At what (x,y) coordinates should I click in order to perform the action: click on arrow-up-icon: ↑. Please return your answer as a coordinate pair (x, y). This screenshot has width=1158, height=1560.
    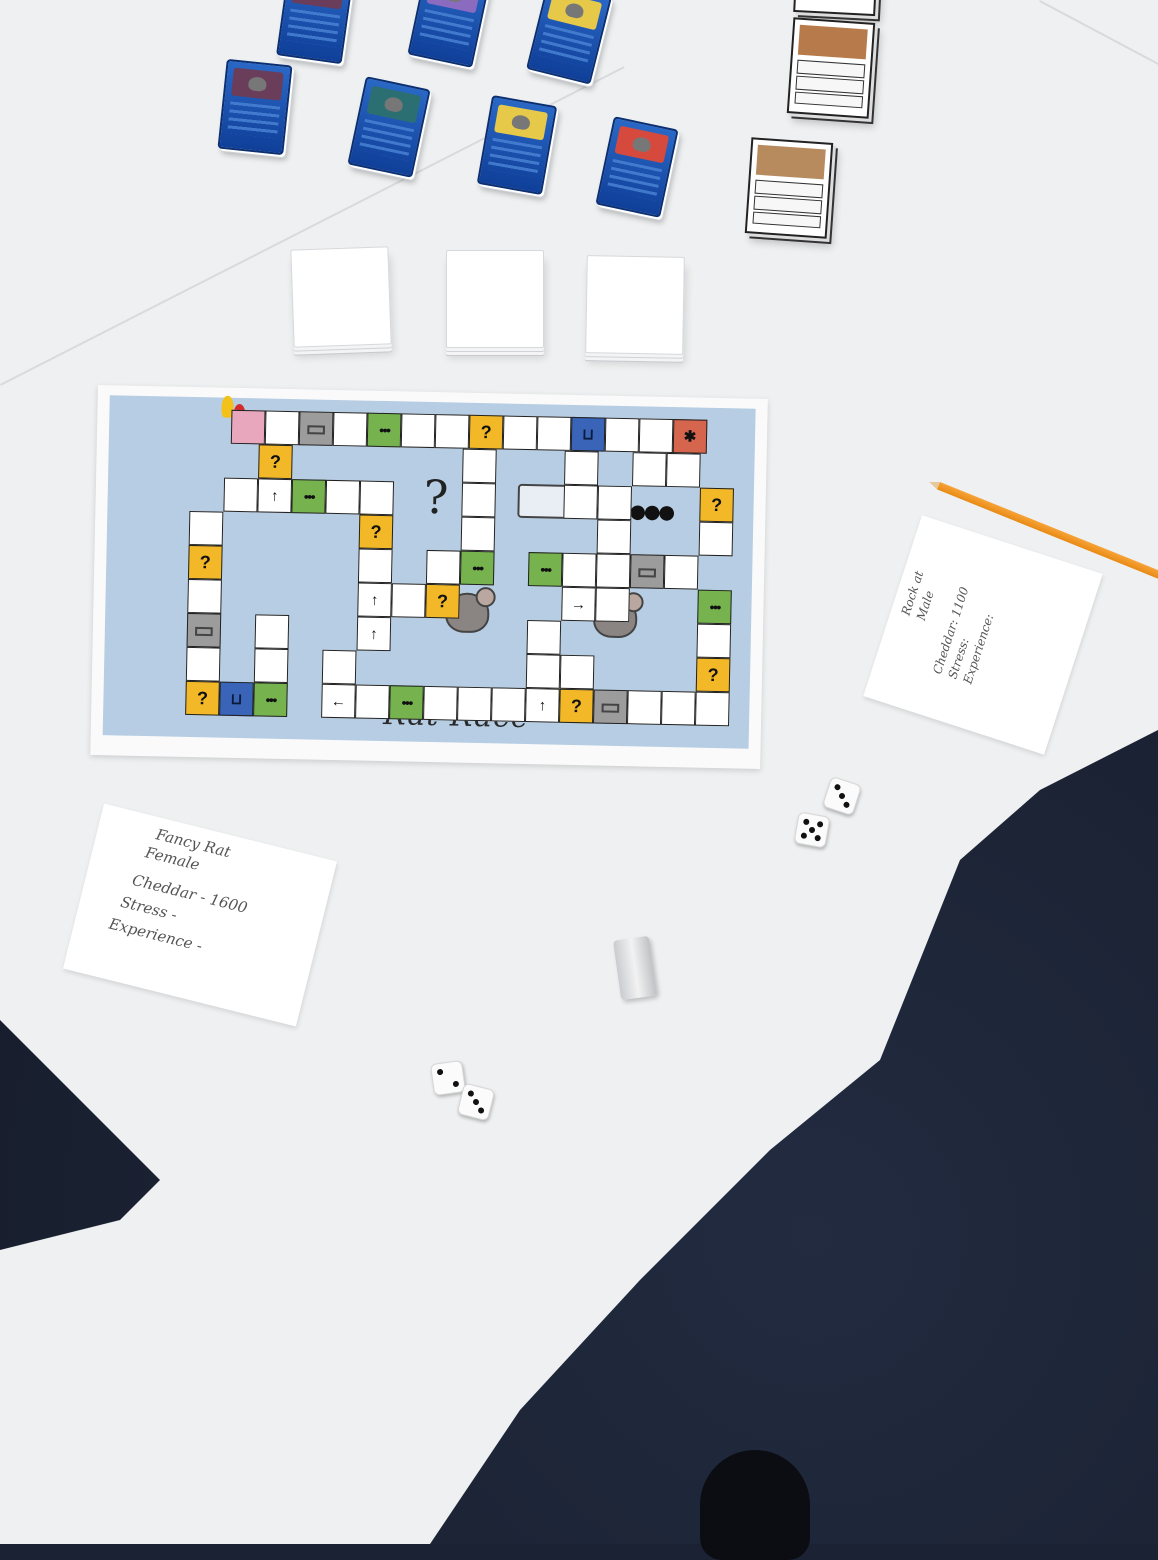
    Looking at the image, I should click on (542, 705).